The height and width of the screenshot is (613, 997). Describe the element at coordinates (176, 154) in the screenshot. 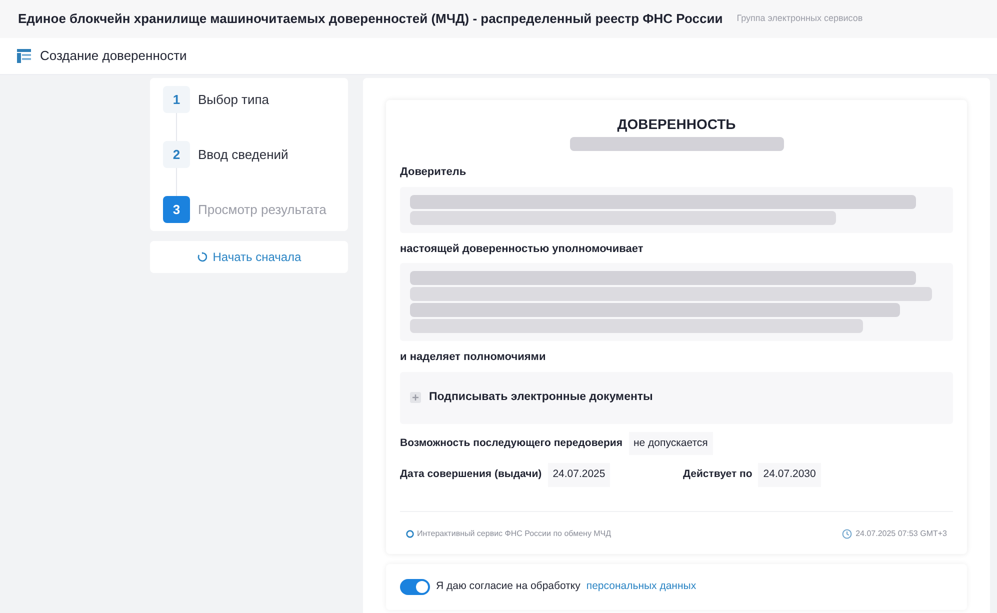

I see `step-number: 2` at that location.